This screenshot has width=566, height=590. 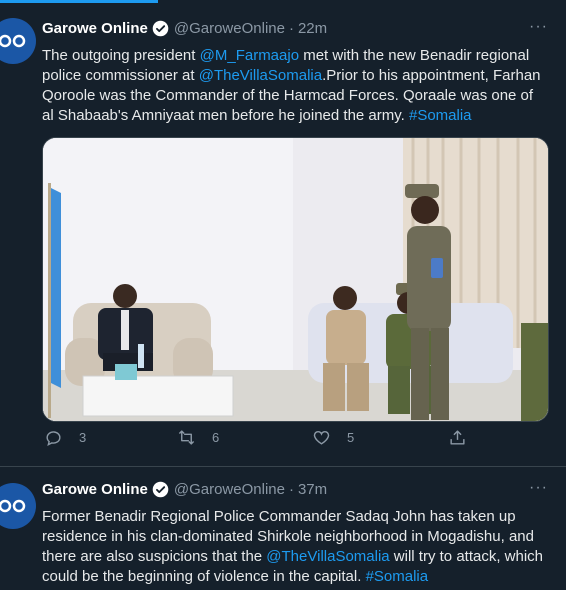 What do you see at coordinates (333, 437) in the screenshot?
I see `like-button: 5` at bounding box center [333, 437].